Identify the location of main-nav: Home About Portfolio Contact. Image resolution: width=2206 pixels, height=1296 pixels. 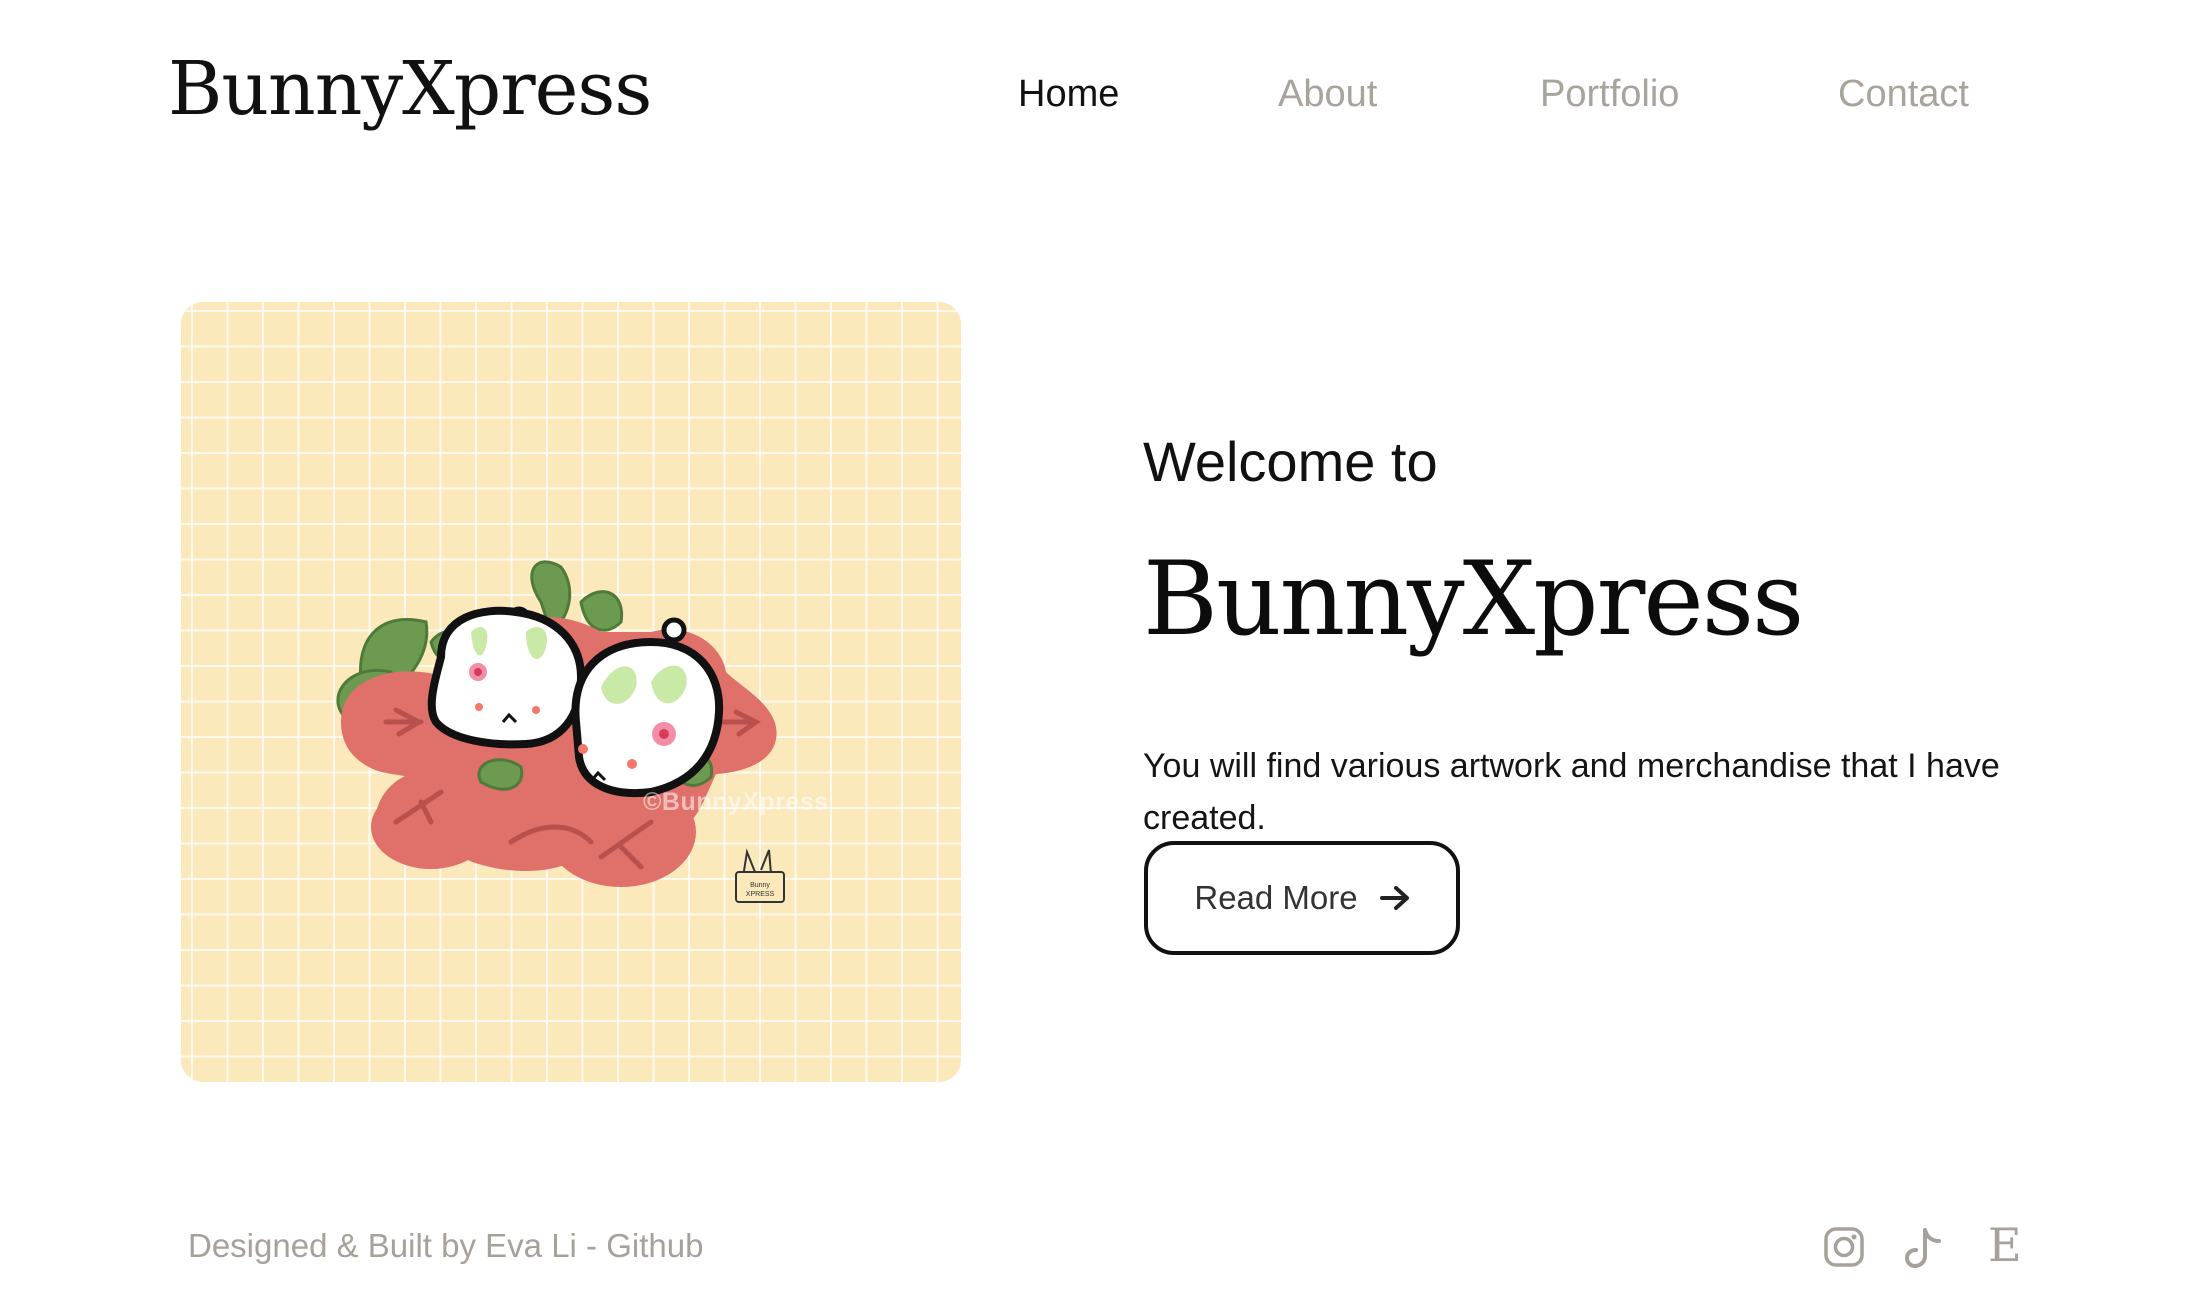
(1103, 97).